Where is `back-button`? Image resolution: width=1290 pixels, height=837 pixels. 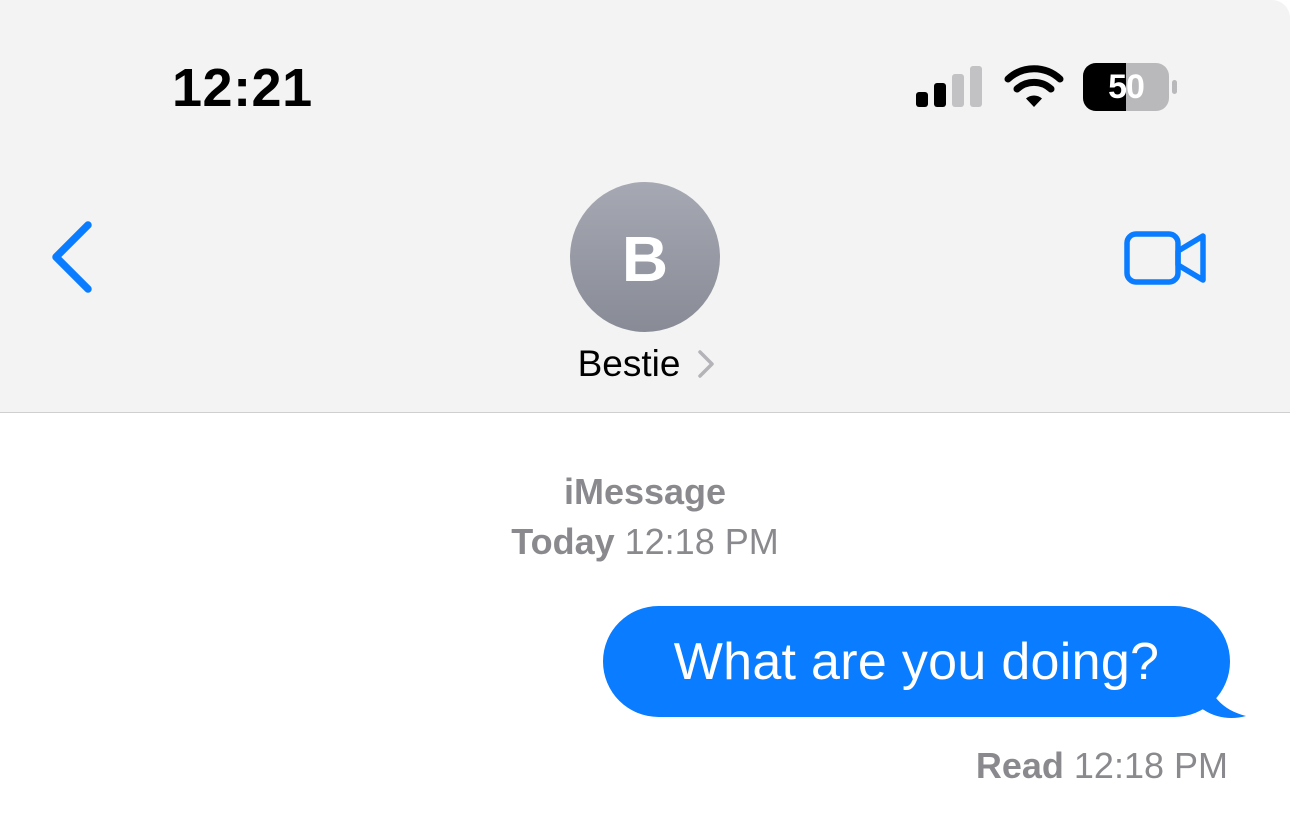
back-button is located at coordinates (74, 257).